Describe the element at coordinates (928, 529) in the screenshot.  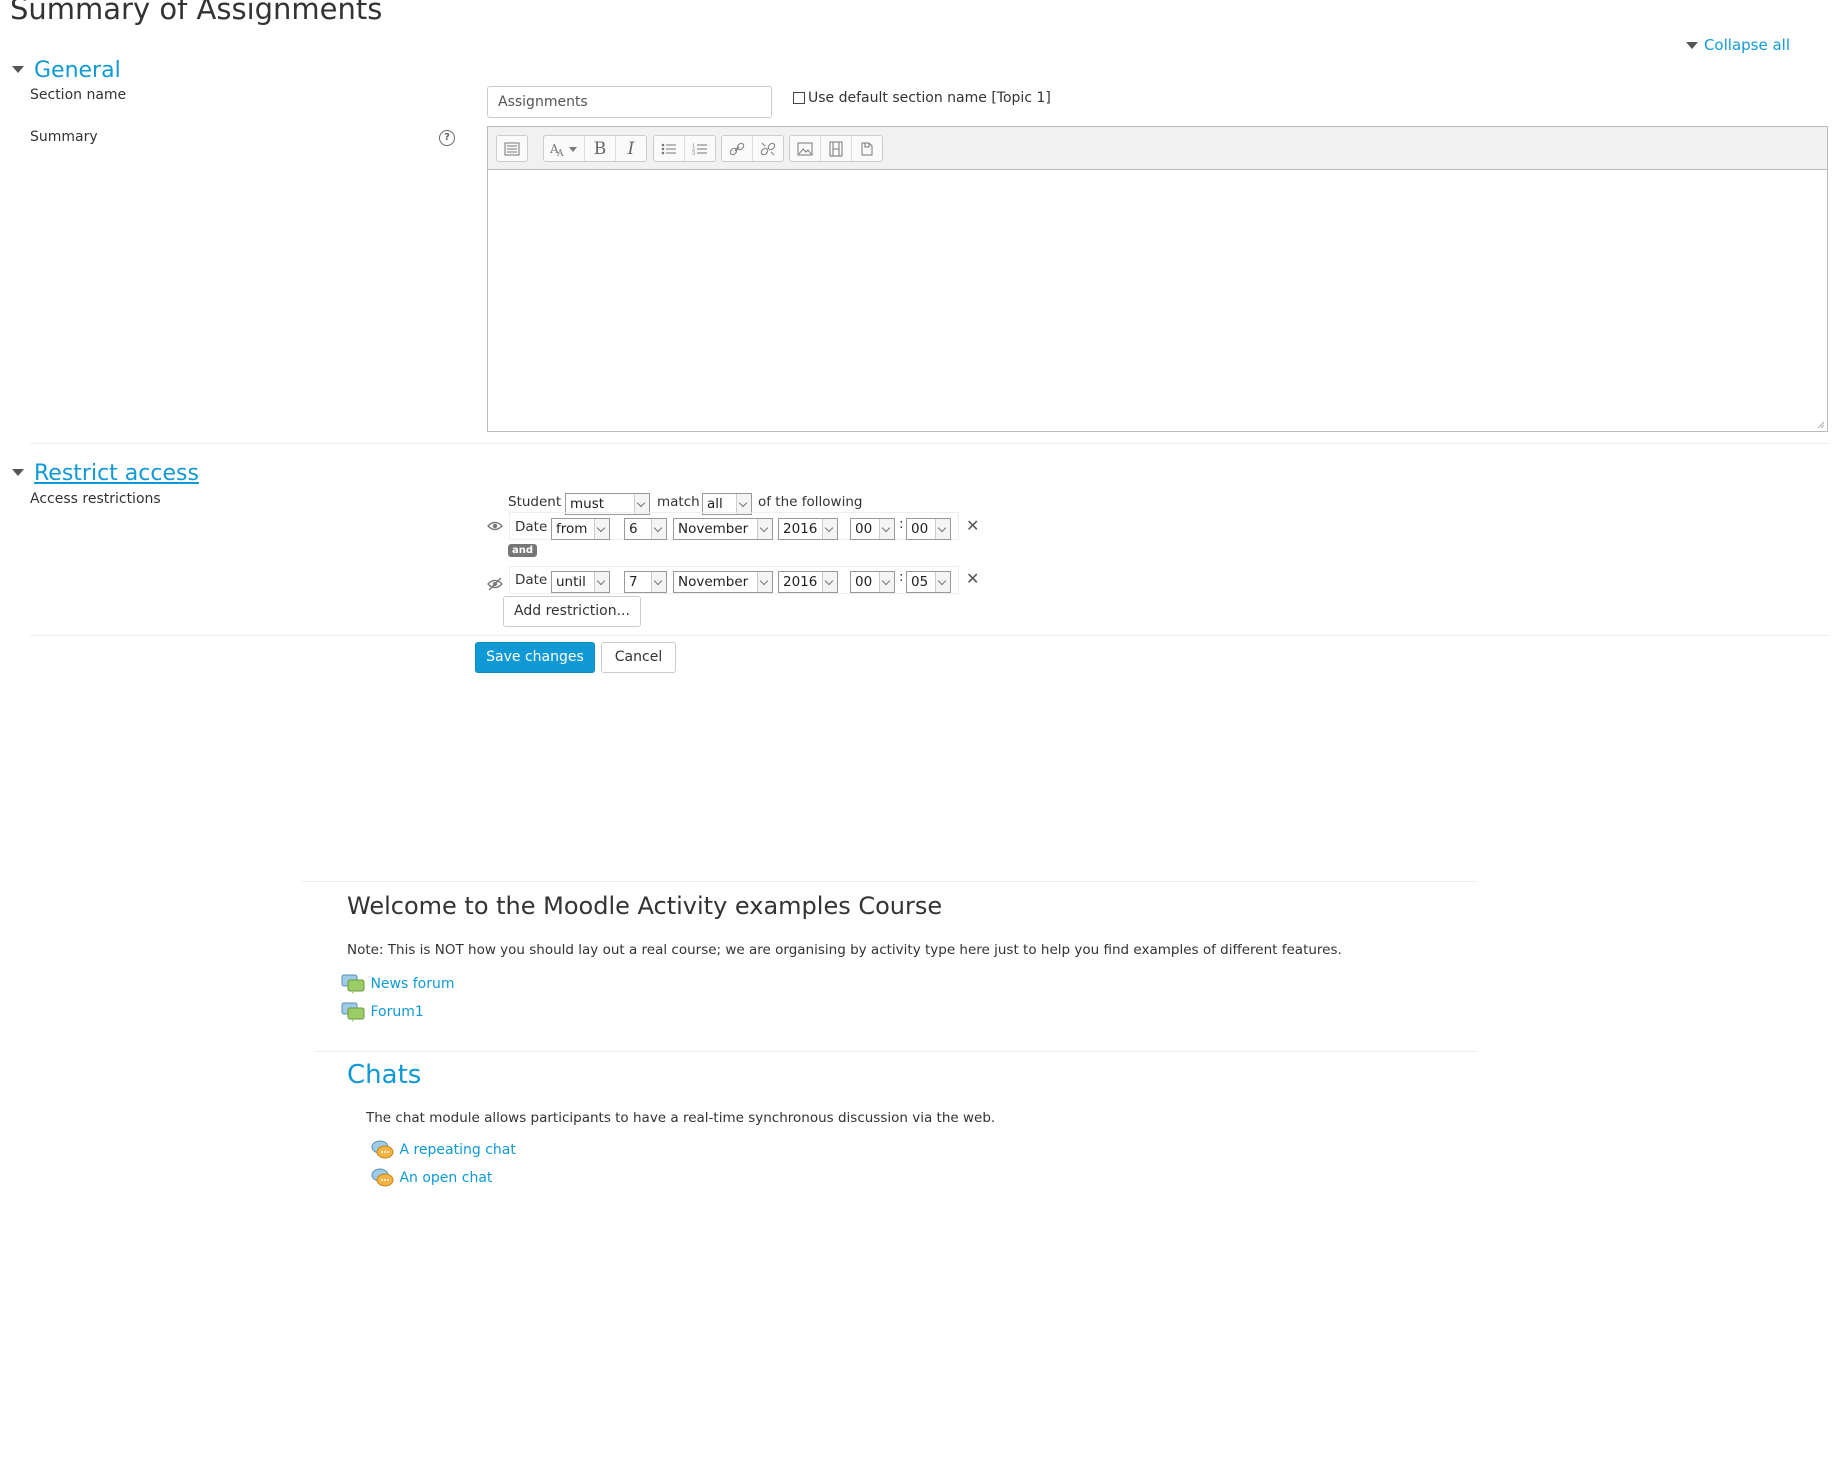
I see `minute-select: 00` at that location.